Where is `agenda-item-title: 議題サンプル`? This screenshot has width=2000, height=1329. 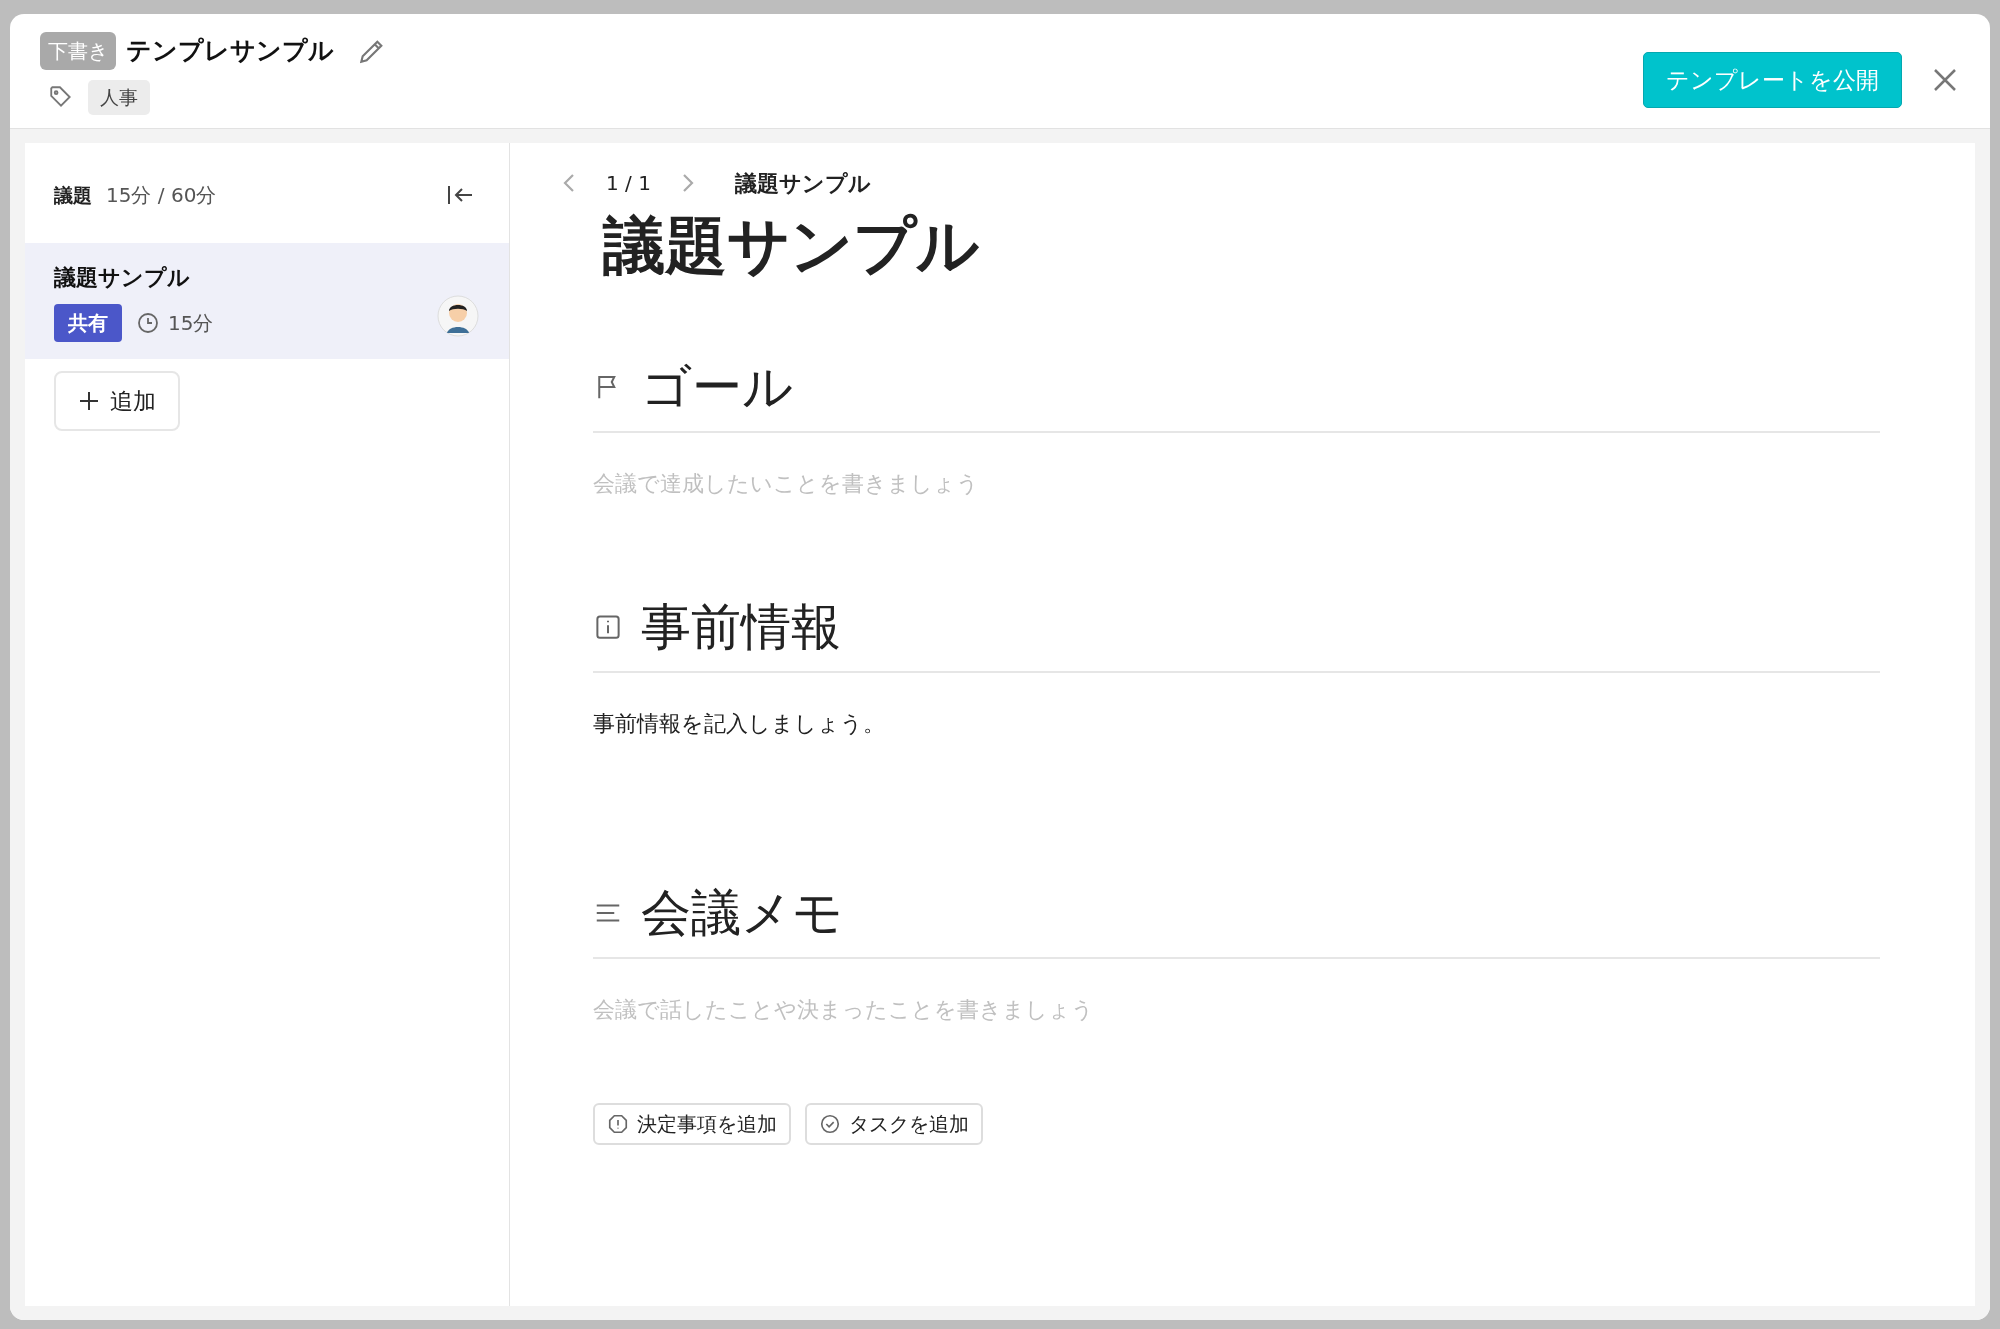
agenda-item-title: 議題サンプル is located at coordinates (122, 277).